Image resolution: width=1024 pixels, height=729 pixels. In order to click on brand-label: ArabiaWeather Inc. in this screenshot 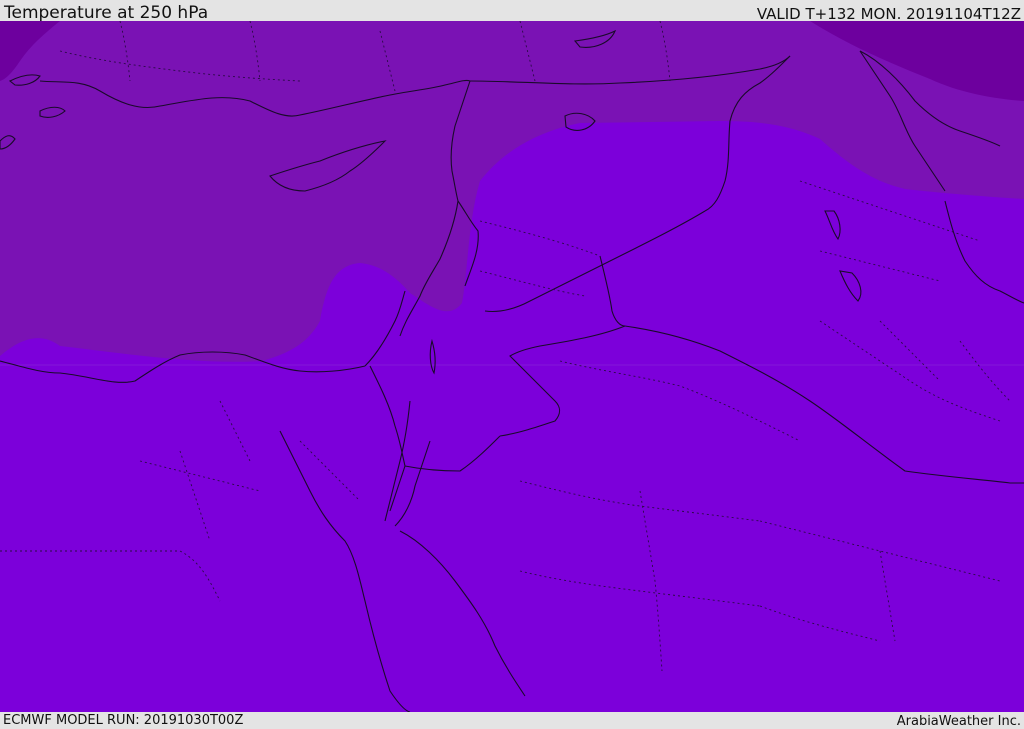, I will do `click(958, 721)`.